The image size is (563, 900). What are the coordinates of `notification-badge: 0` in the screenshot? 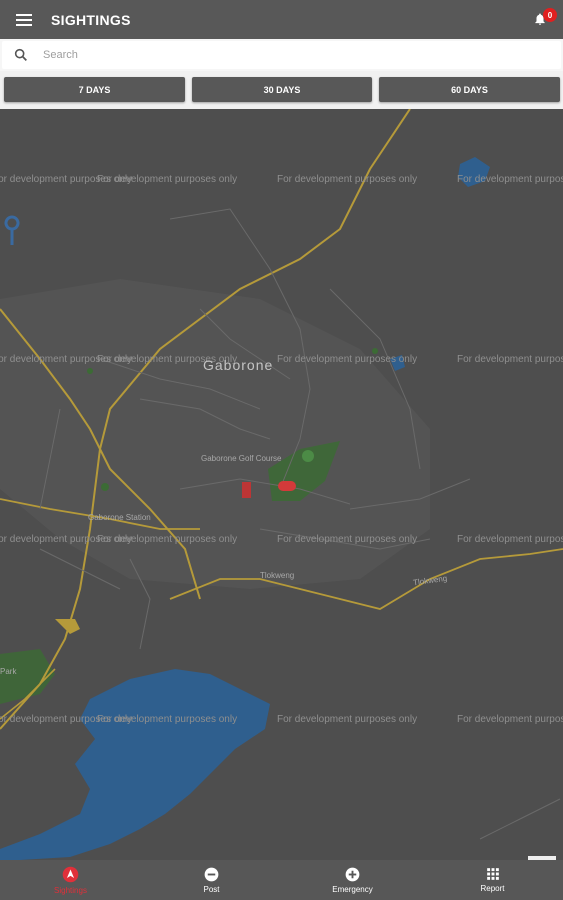 It's located at (550, 15).